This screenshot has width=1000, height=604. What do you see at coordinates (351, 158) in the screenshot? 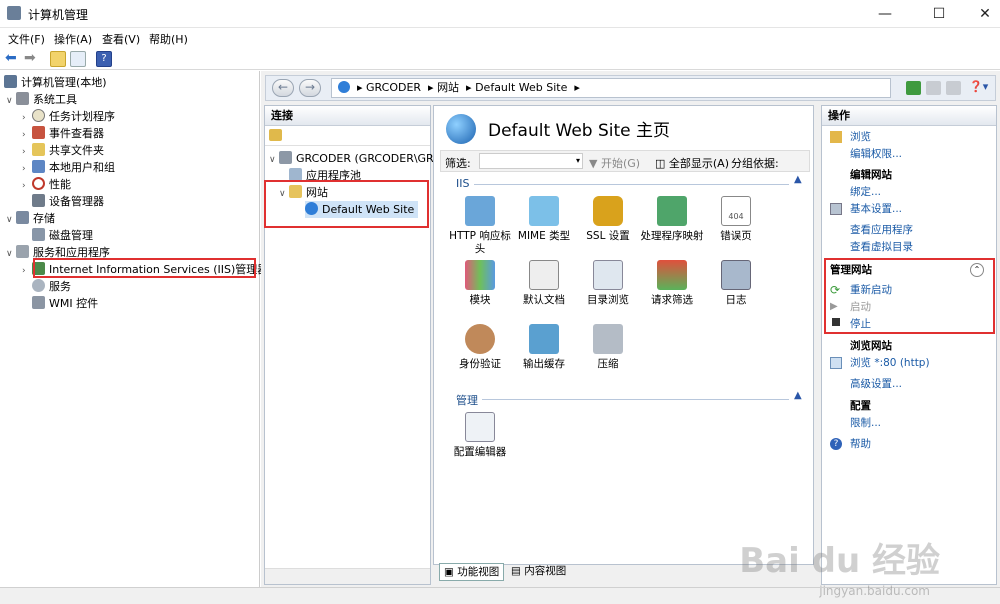
I see `conn-server: ∨ GRCODER (GRCODER\GR` at bounding box center [351, 158].